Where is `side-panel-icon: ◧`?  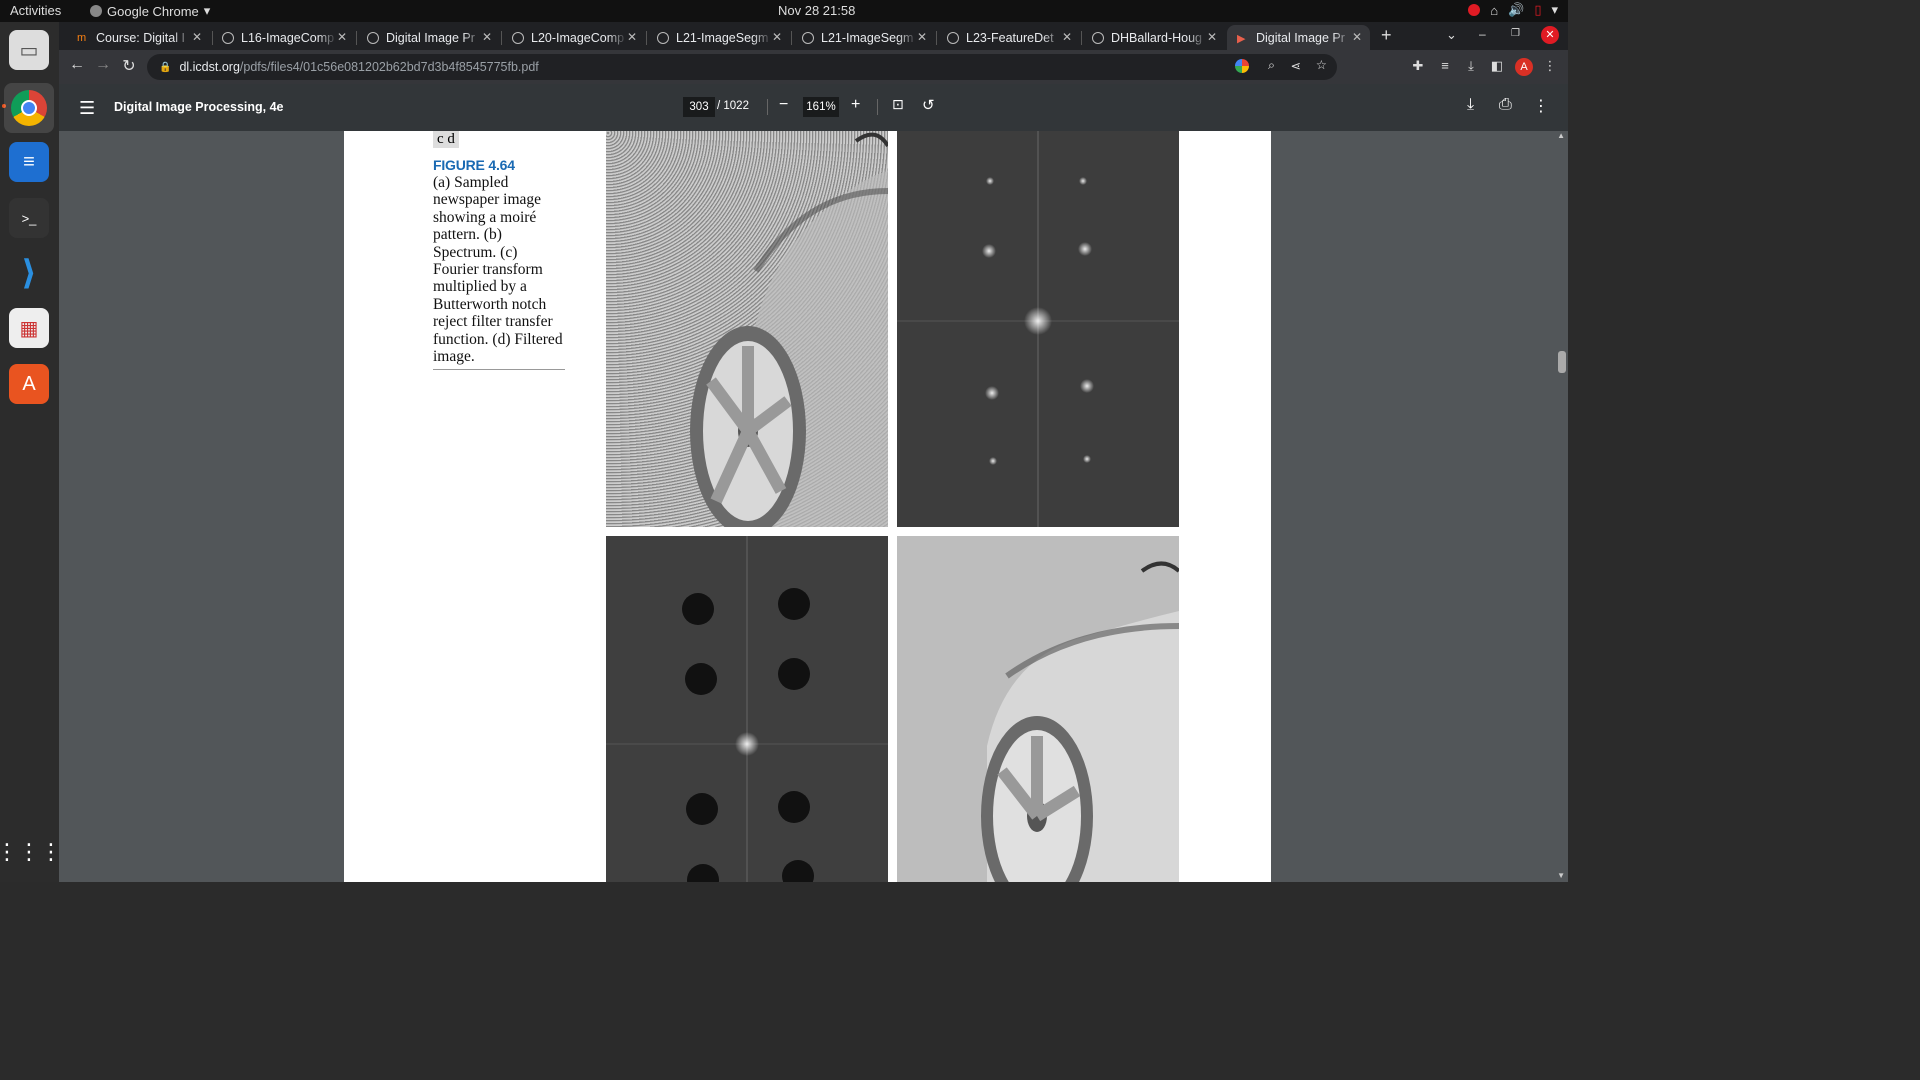 side-panel-icon: ◧ is located at coordinates (1497, 67).